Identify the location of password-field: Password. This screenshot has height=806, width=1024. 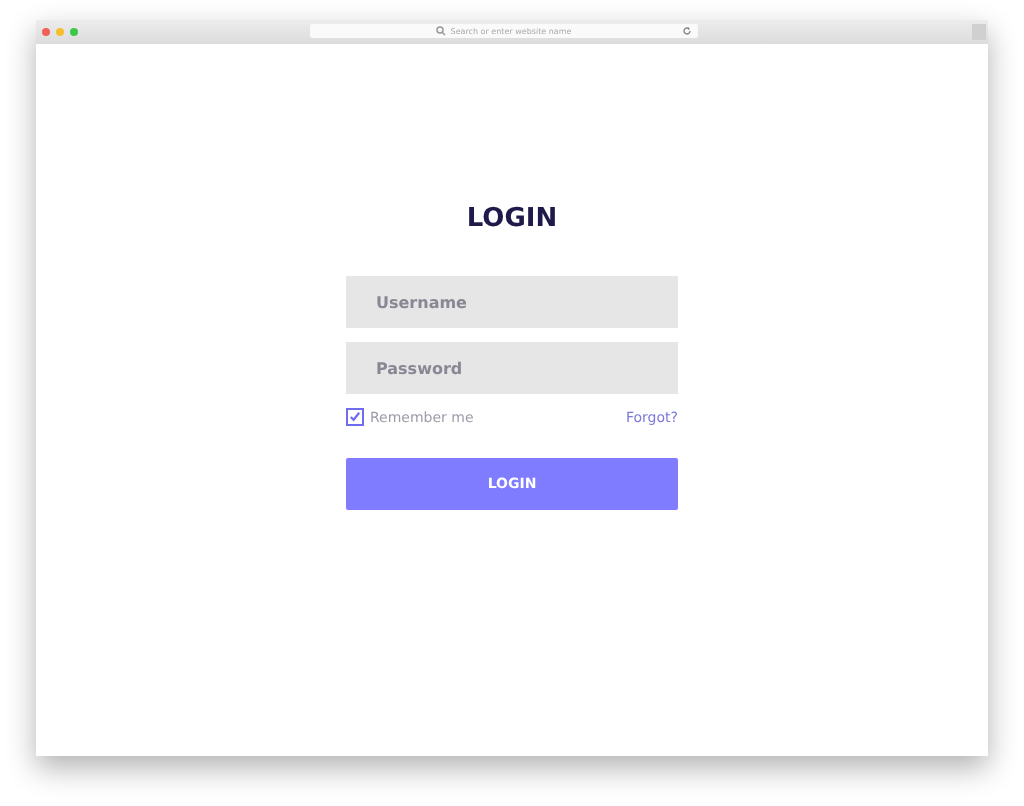
(512, 368).